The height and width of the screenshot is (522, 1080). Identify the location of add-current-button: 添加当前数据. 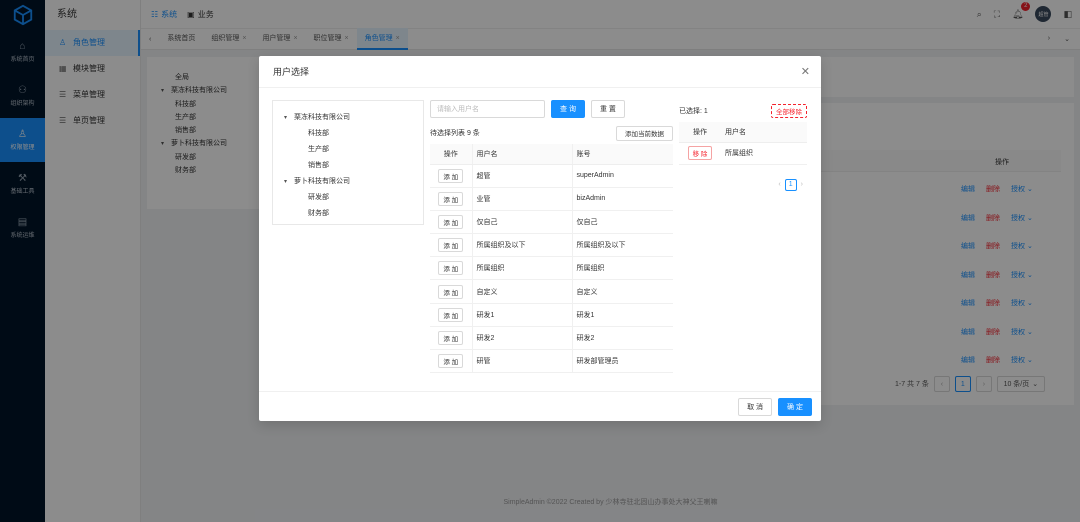
(644, 133).